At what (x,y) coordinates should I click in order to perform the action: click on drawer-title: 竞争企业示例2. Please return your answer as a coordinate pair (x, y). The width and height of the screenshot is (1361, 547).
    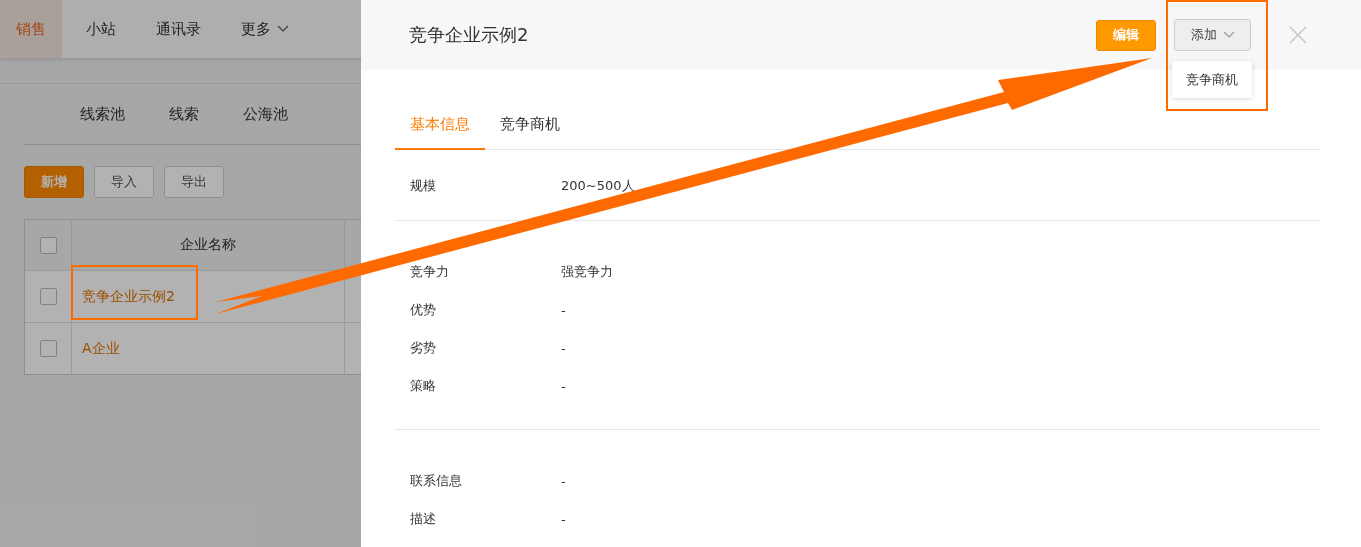
    Looking at the image, I should click on (469, 35).